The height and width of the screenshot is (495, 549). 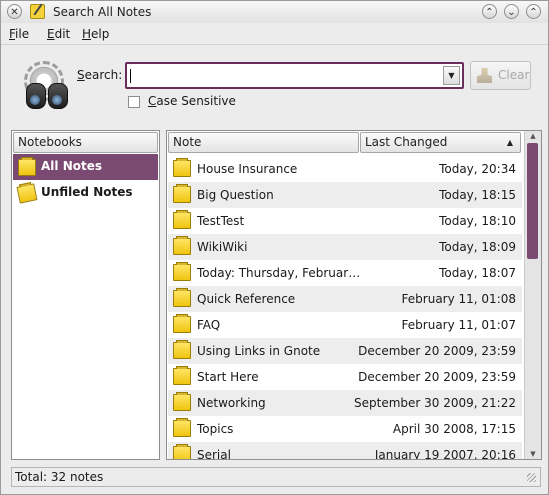 What do you see at coordinates (228, 377) in the screenshot?
I see `note-title: Start Here` at bounding box center [228, 377].